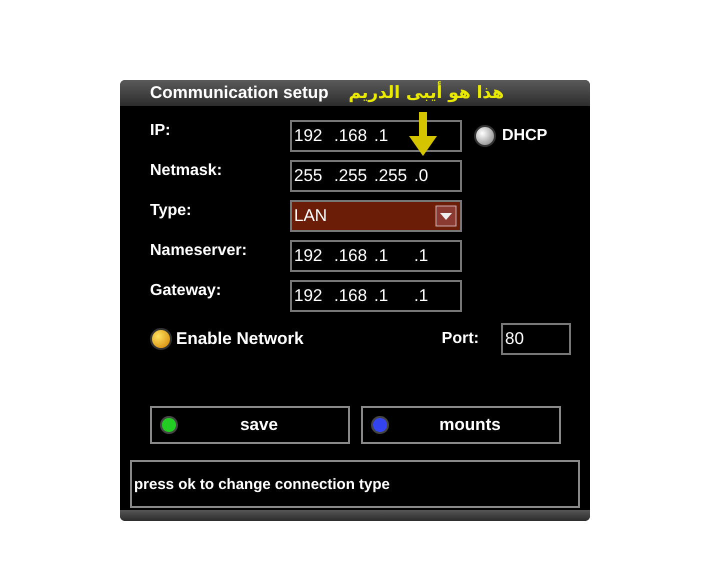  I want to click on option-label: Enable Network, so click(240, 339).